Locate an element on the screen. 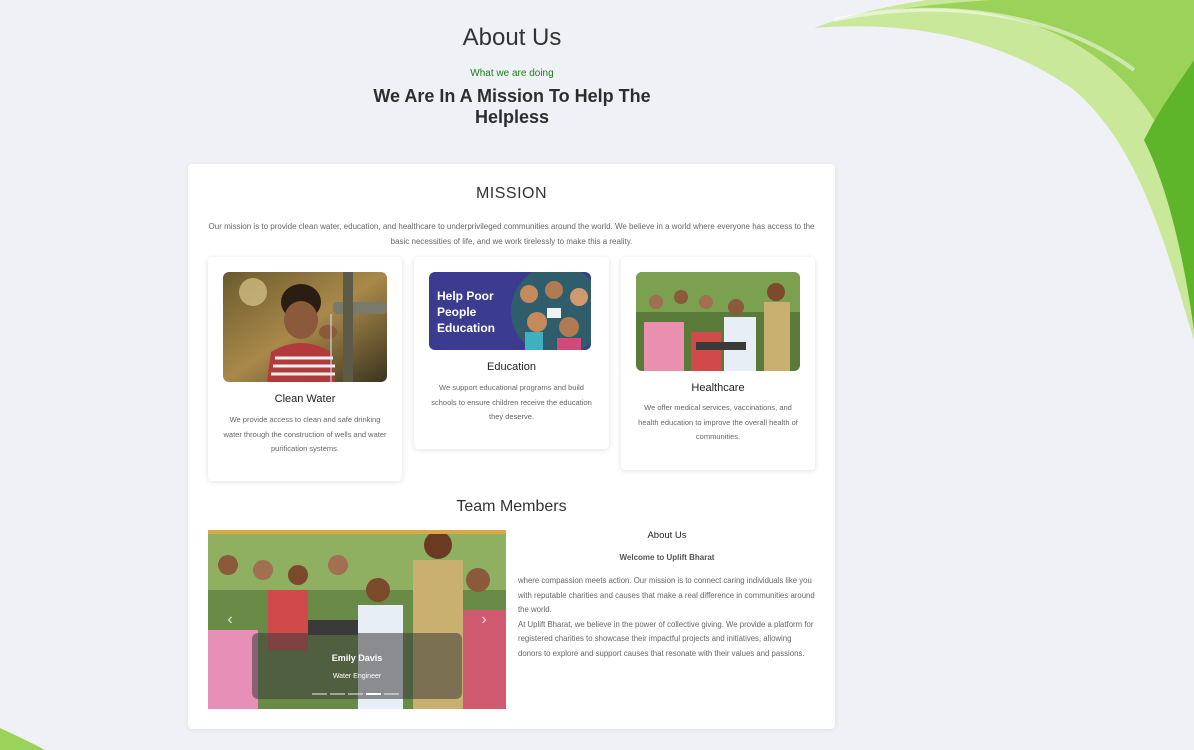 Image resolution: width=1194 pixels, height=750 pixels. team-member-role: Water Engineer is located at coordinates (357, 676).